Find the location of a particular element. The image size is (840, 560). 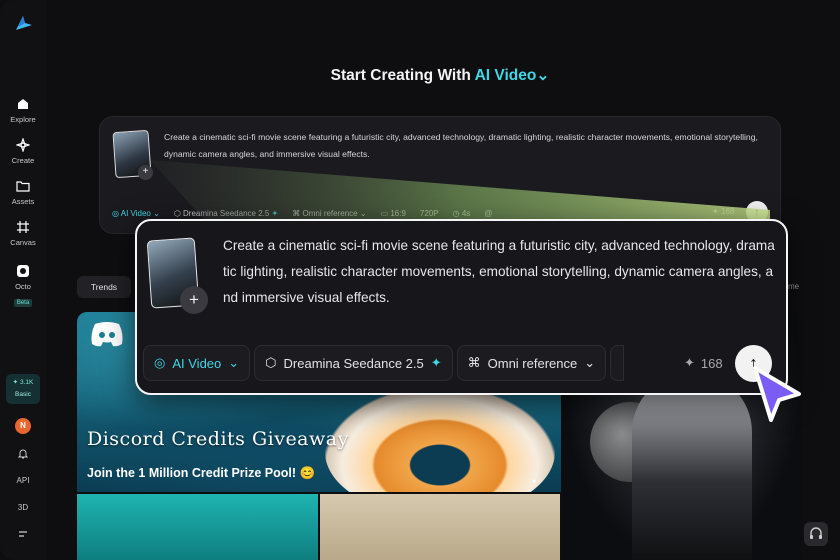

cube-icon: ⬡ is located at coordinates (271, 362).